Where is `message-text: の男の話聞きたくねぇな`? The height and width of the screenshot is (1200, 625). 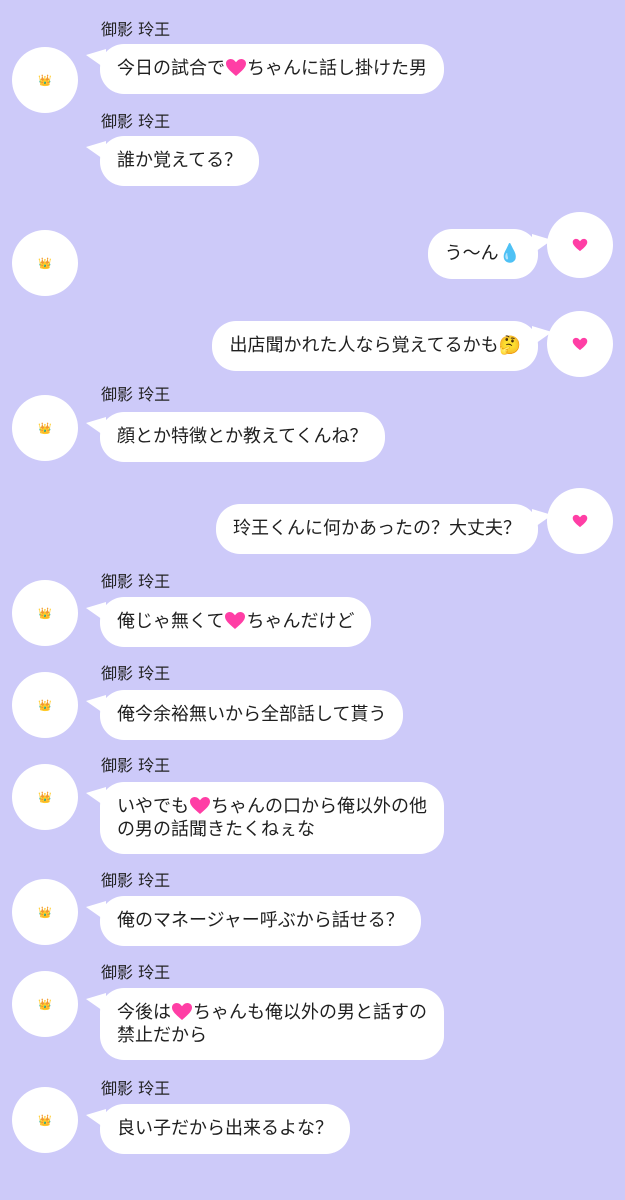
message-text: の男の話聞きたくねぇな is located at coordinates (216, 829).